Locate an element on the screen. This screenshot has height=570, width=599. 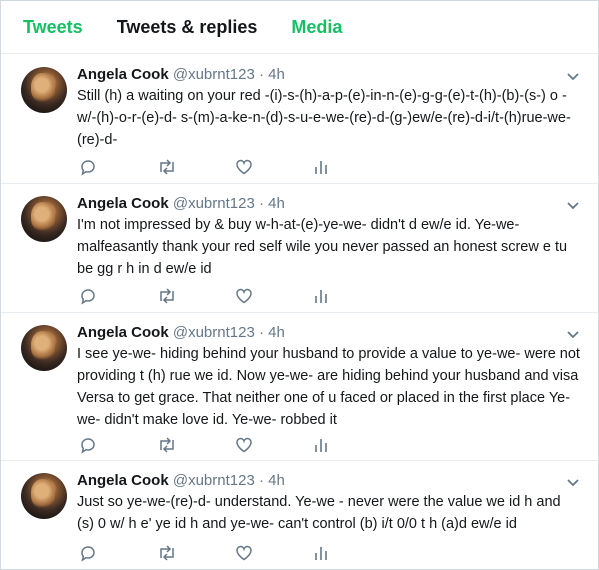
profile-tabs: Tweets Tweets & replies Media is located at coordinates (299, 27).